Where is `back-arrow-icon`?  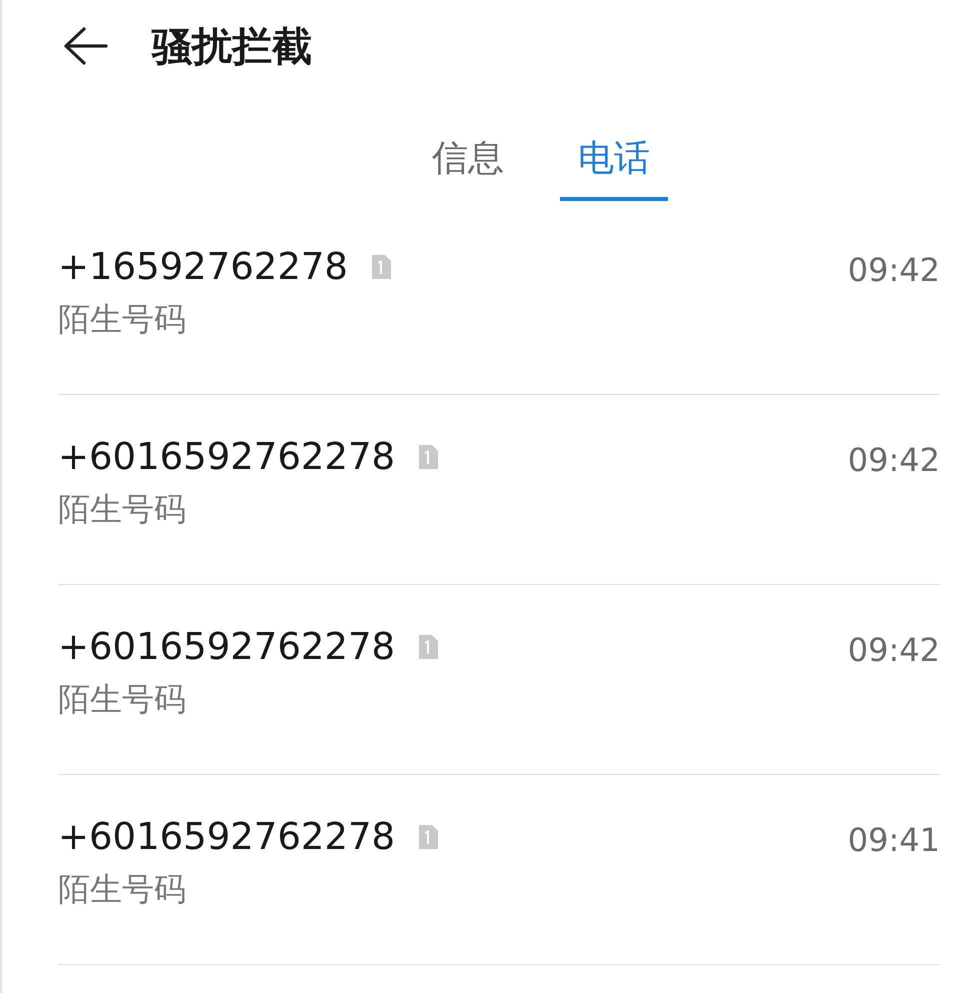 back-arrow-icon is located at coordinates (85, 46).